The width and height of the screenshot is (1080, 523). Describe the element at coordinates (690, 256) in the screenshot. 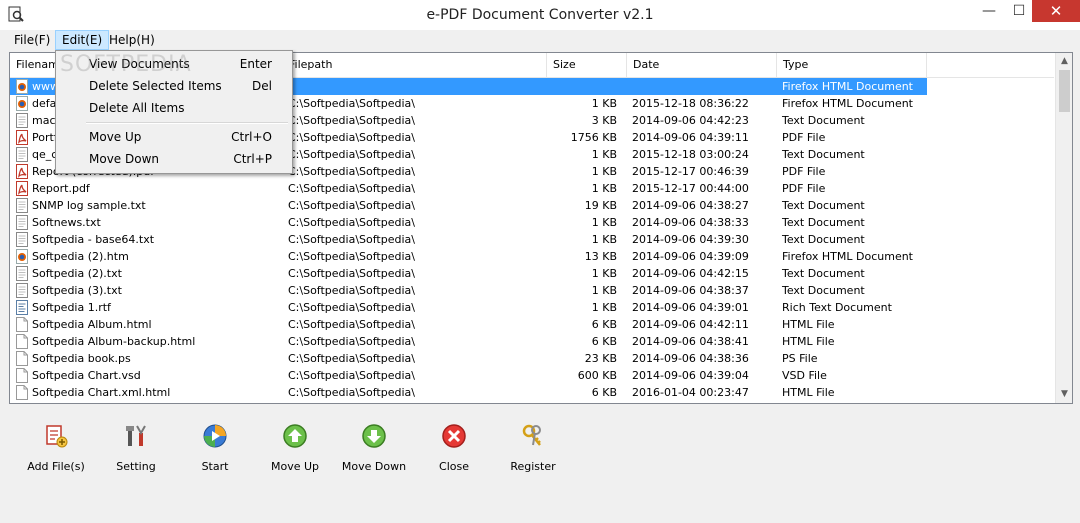

I see `date-cell: 2014-09-06 04:39:09` at that location.